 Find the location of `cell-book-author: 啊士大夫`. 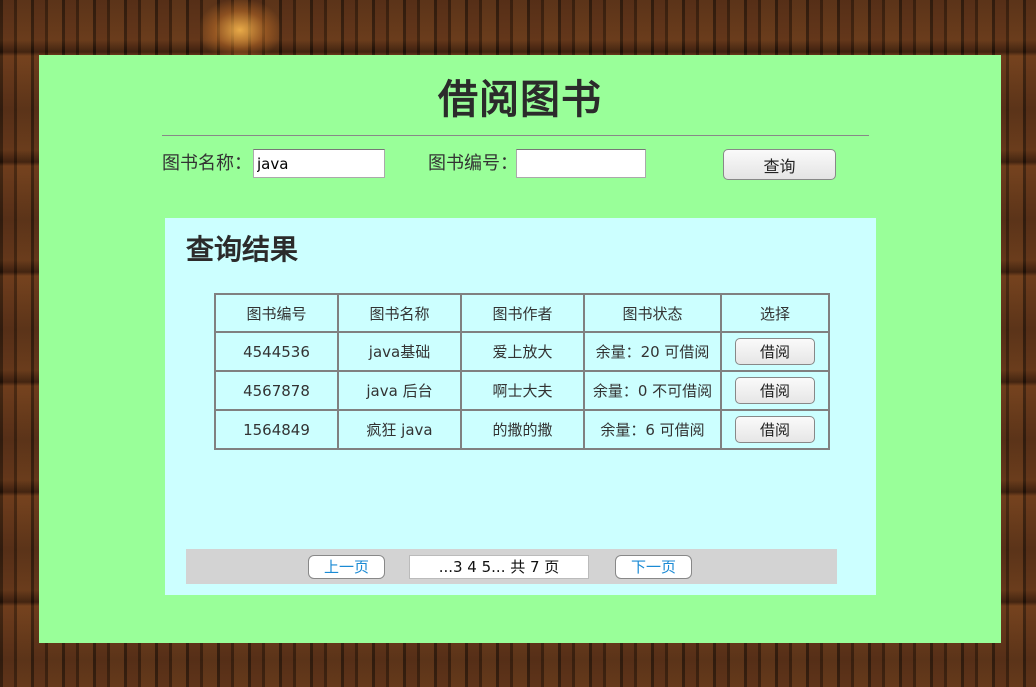

cell-book-author: 啊士大夫 is located at coordinates (522, 390).